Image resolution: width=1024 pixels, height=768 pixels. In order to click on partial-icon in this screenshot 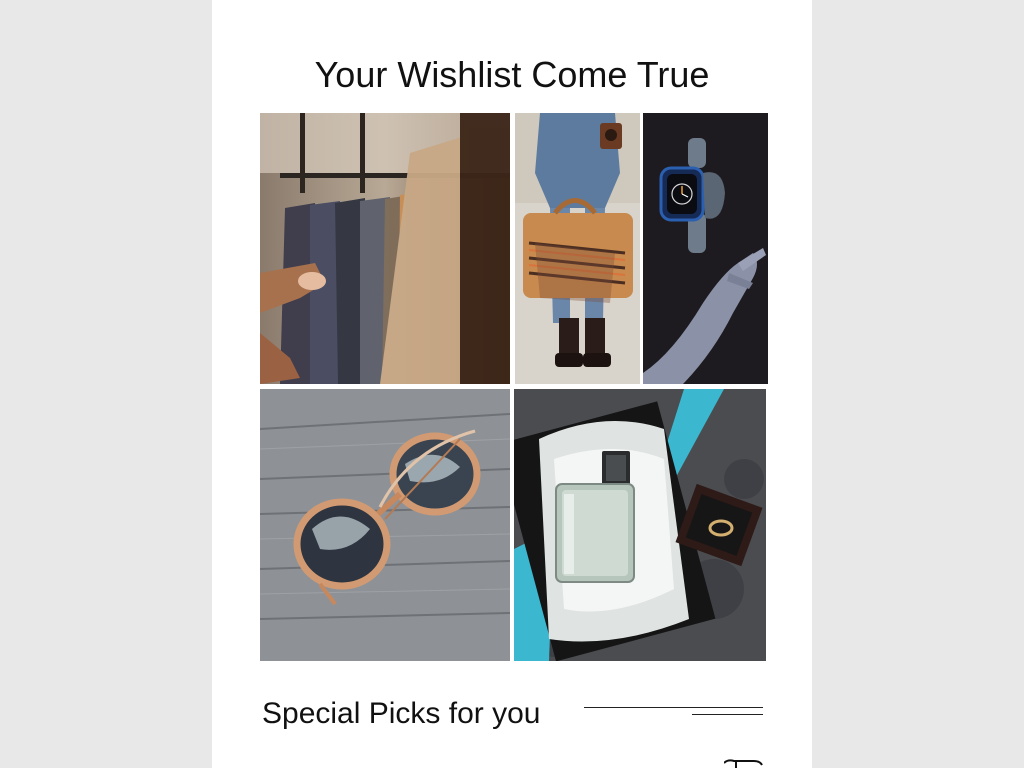, I will do `click(743, 763)`.